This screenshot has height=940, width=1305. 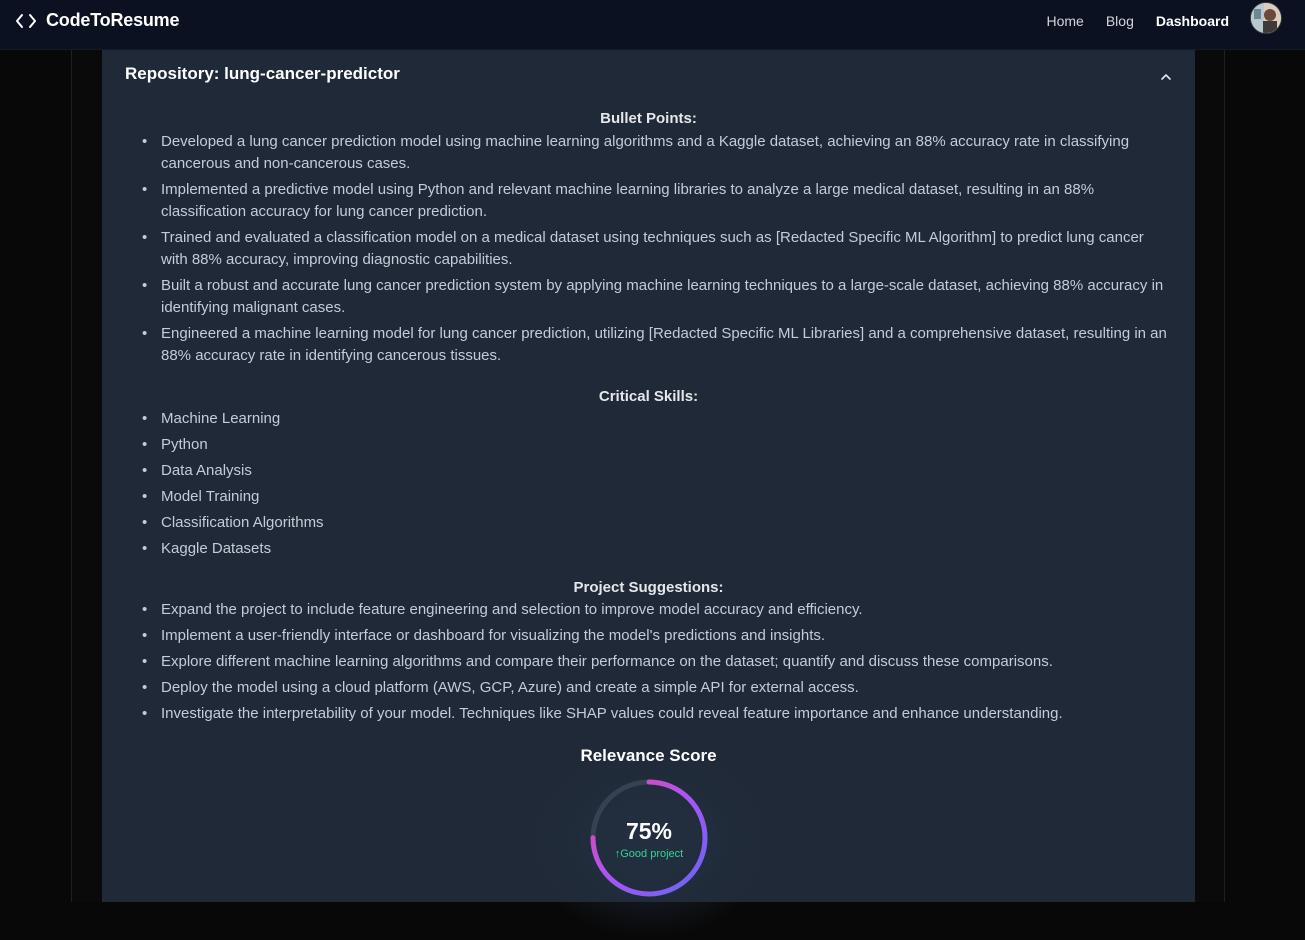 What do you see at coordinates (649, 854) in the screenshot?
I see `relevance-note: ↑Good project` at bounding box center [649, 854].